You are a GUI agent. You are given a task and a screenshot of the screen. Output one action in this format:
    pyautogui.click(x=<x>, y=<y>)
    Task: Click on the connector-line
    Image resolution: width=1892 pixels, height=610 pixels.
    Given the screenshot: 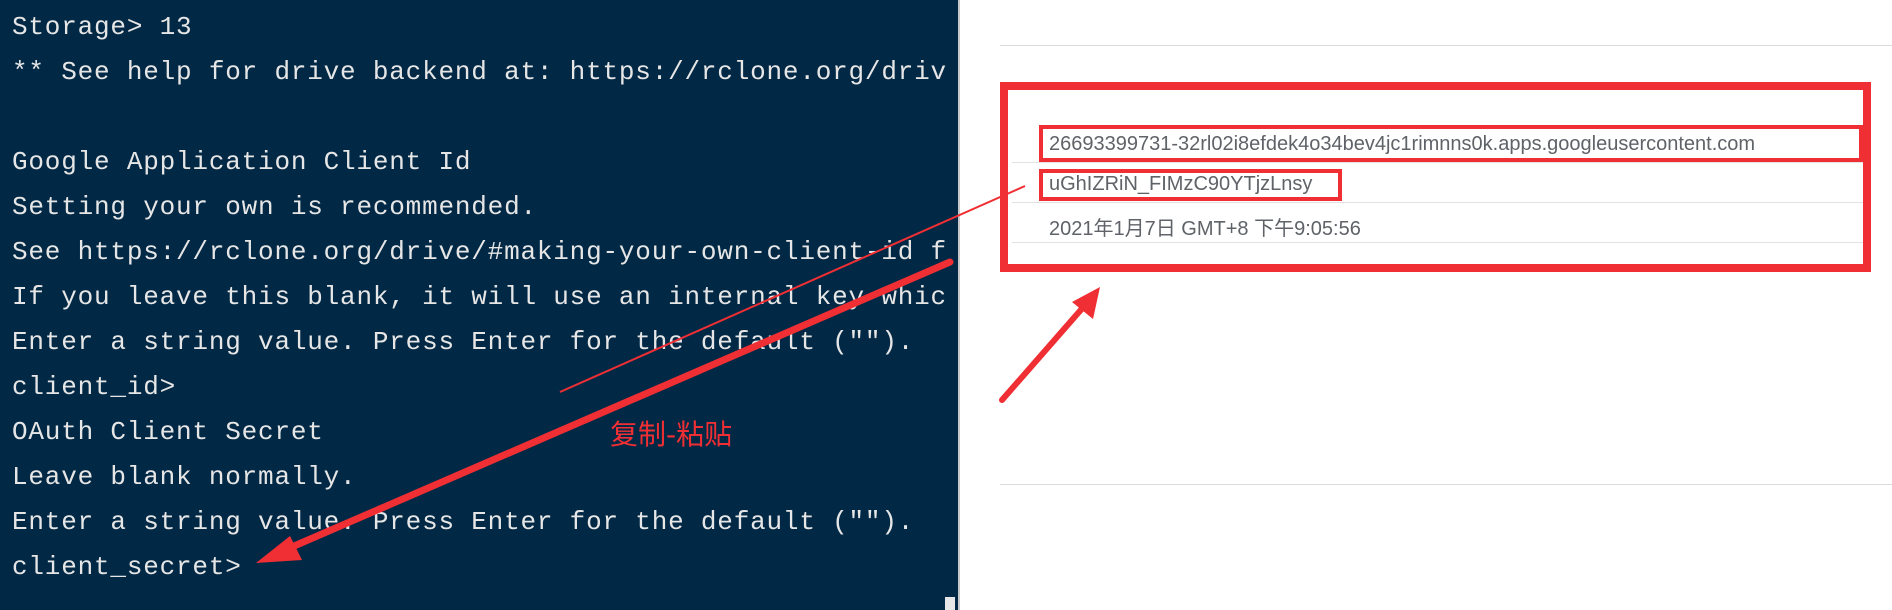 What is the action you would take?
    pyautogui.click(x=792, y=289)
    